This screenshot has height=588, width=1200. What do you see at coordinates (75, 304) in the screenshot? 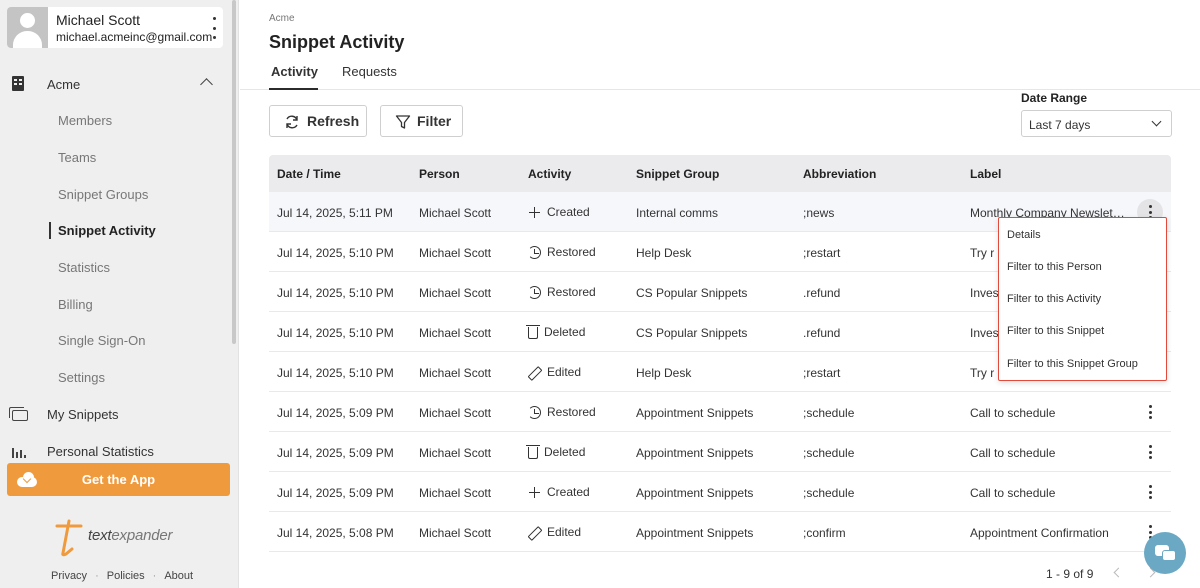
I see `sidebar-item-billing: Billing` at bounding box center [75, 304].